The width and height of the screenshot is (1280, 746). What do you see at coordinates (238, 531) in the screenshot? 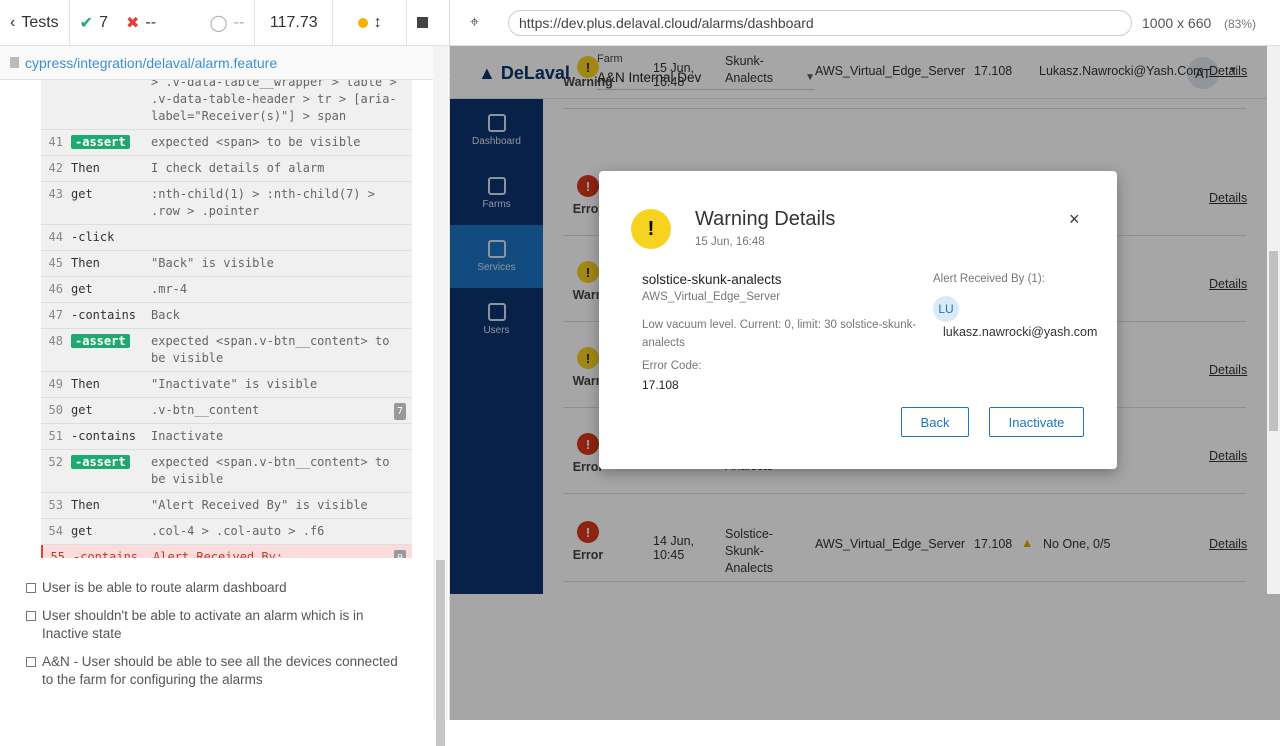
I see `command-message: .col-4 > .col-auto > .f6` at bounding box center [238, 531].